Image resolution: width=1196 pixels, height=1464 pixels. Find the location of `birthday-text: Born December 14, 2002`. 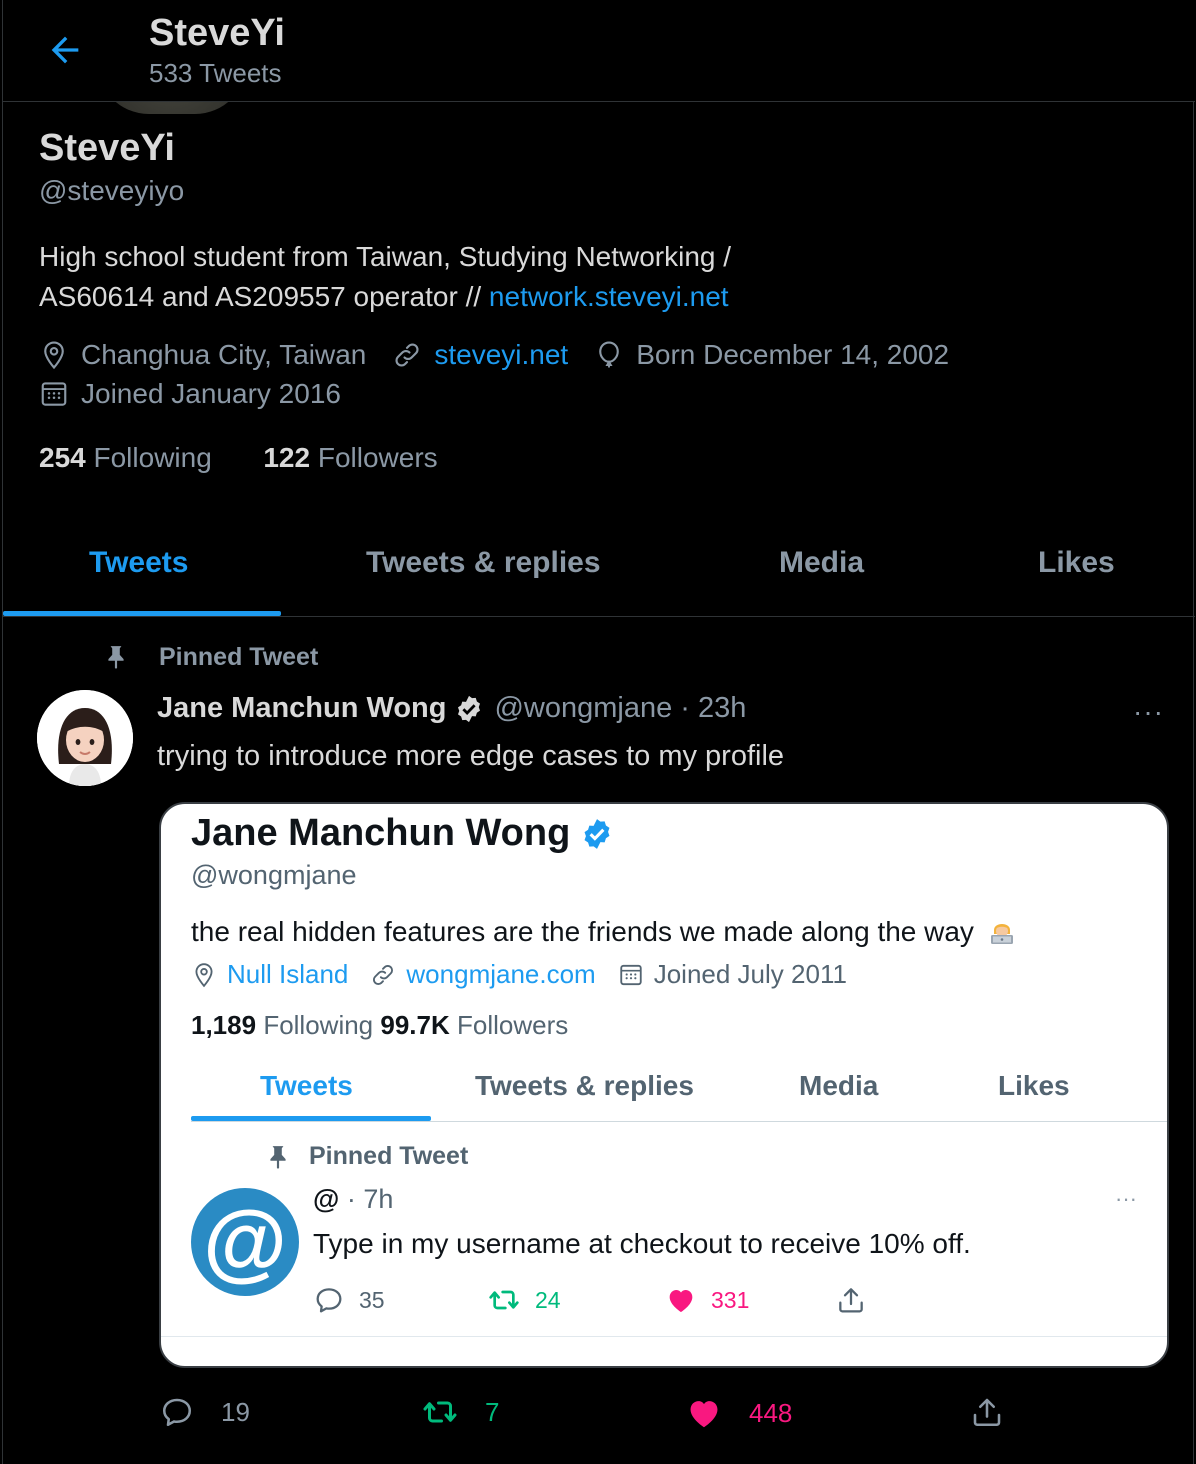

birthday-text: Born December 14, 2002 is located at coordinates (793, 354).